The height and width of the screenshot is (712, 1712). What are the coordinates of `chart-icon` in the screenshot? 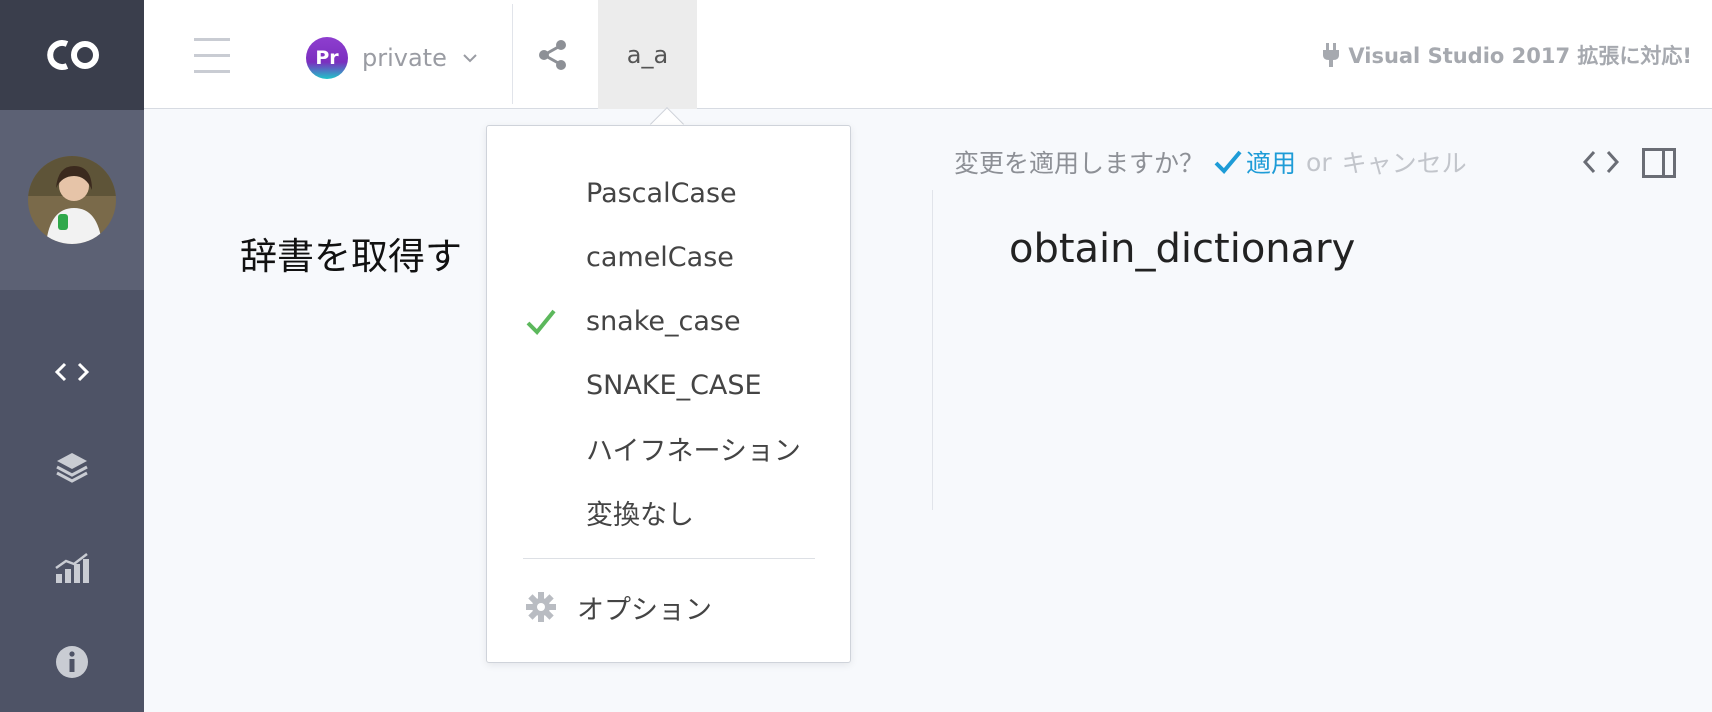 It's located at (72, 568).